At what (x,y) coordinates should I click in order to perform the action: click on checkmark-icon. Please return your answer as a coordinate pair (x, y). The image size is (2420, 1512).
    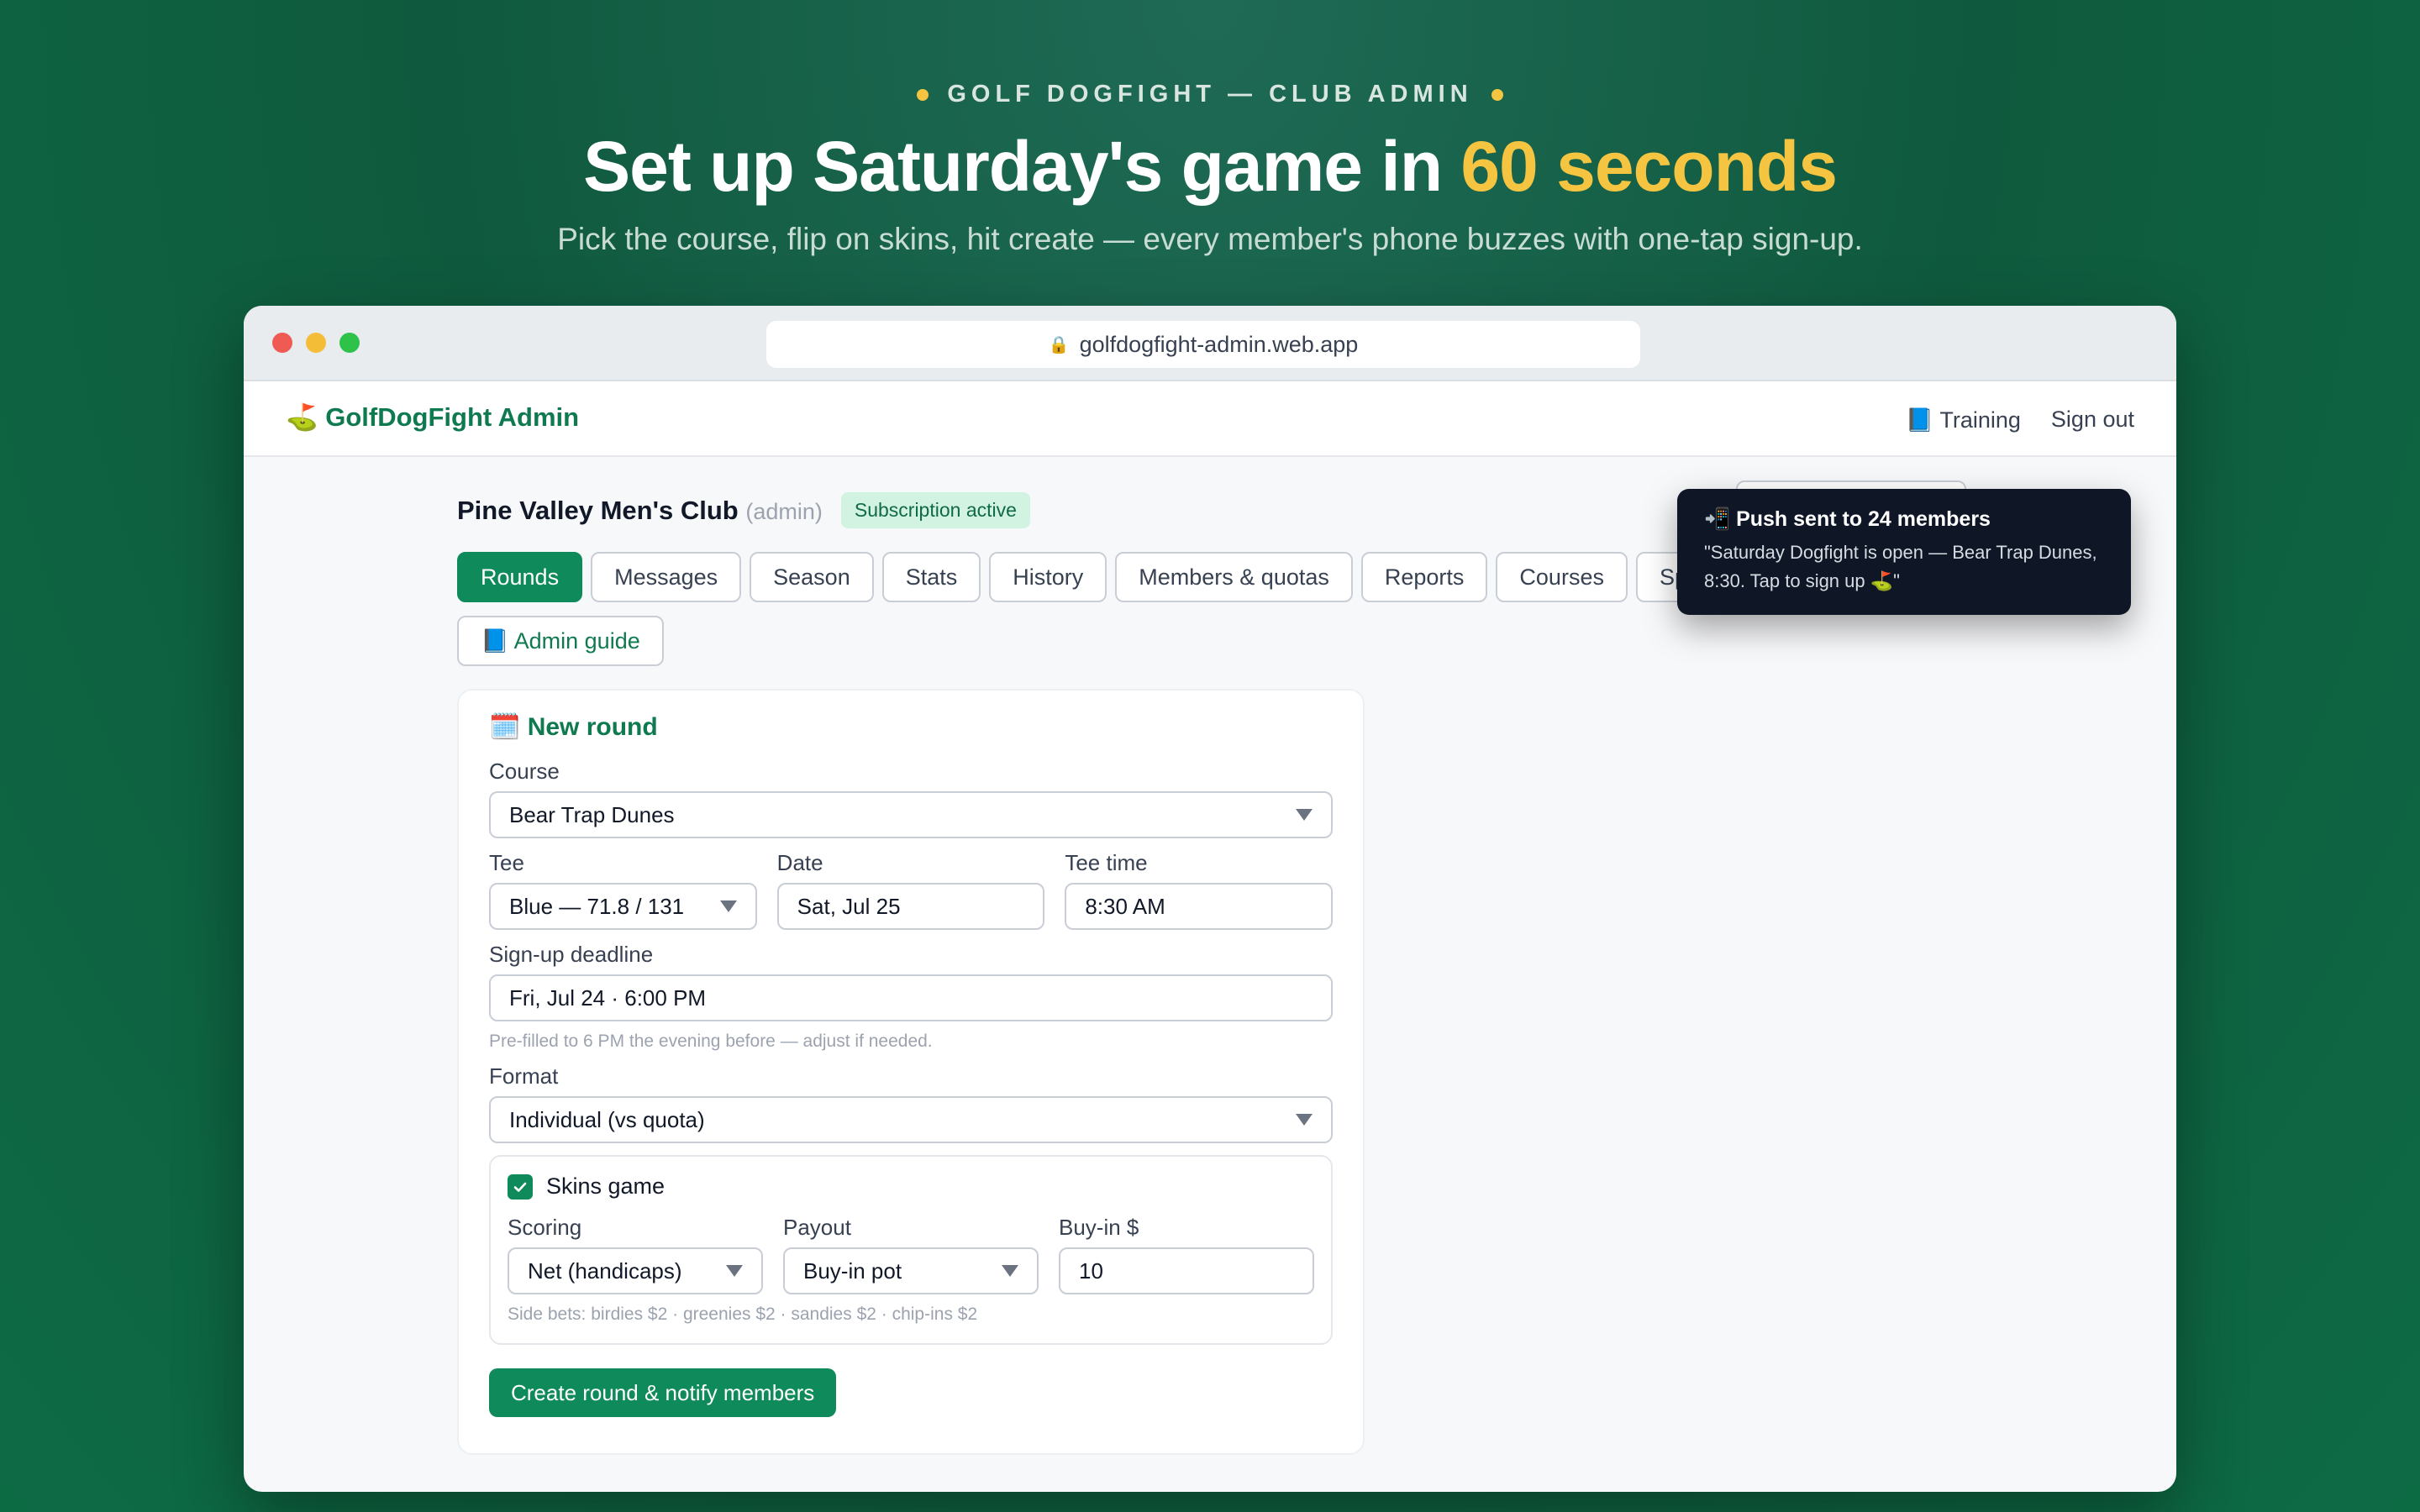
    Looking at the image, I should click on (520, 1187).